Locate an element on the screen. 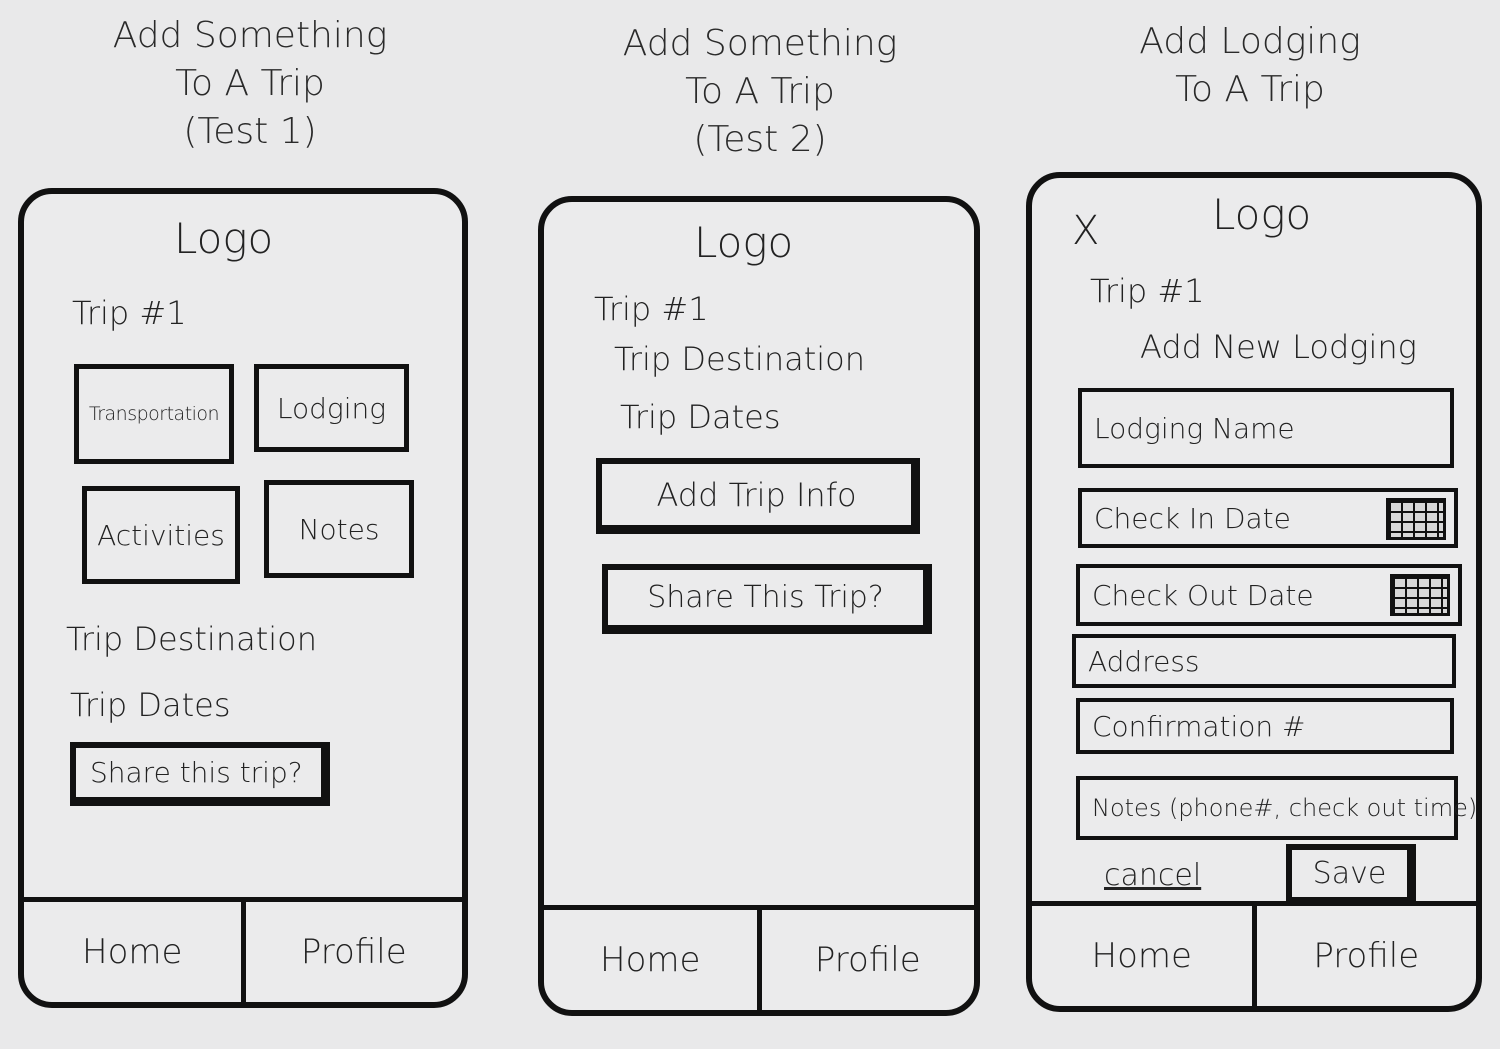 This screenshot has width=1500, height=1049. screen3-title-line2: To A Trip is located at coordinates (1250, 89).